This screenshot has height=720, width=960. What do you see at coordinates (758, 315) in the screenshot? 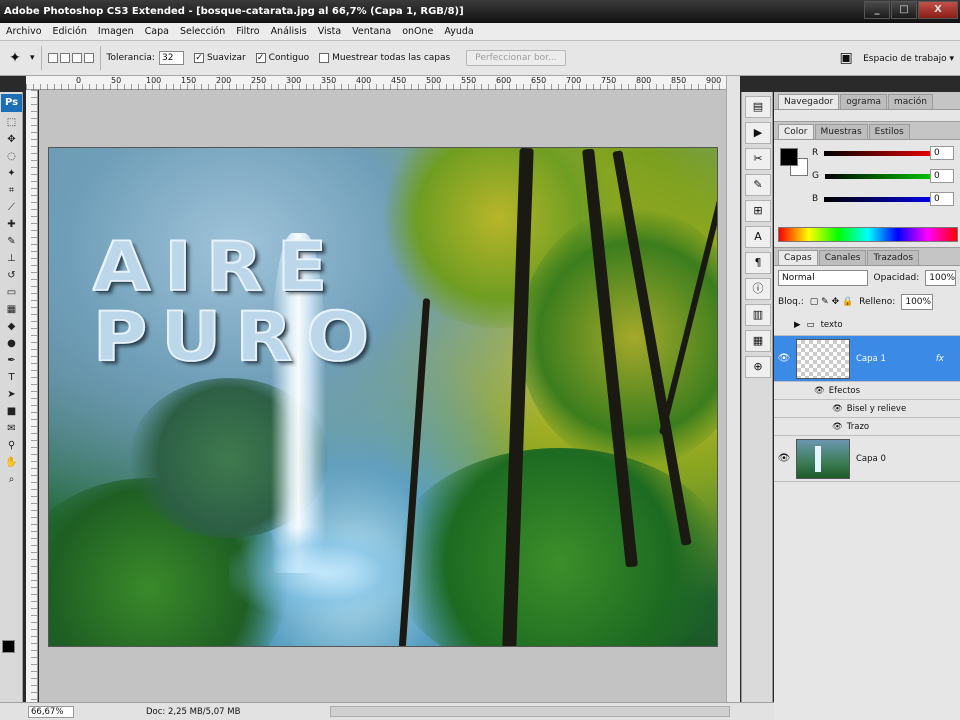
I see `histogram-panel-icon: ▥` at bounding box center [758, 315].